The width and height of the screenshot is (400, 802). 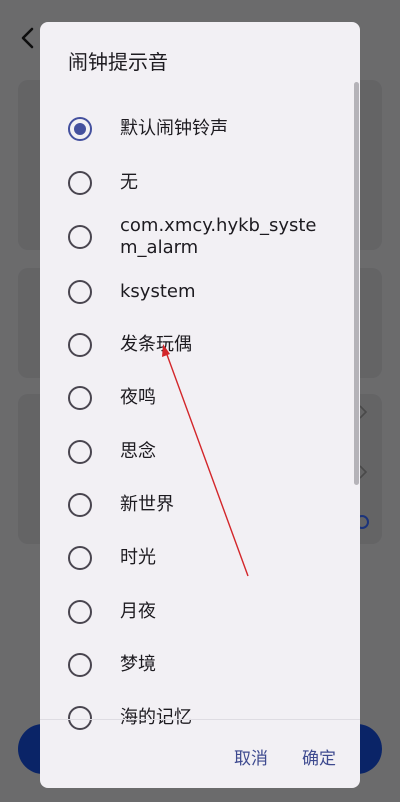 I want to click on ringtone-option: 发条玩偶, so click(x=200, y=344).